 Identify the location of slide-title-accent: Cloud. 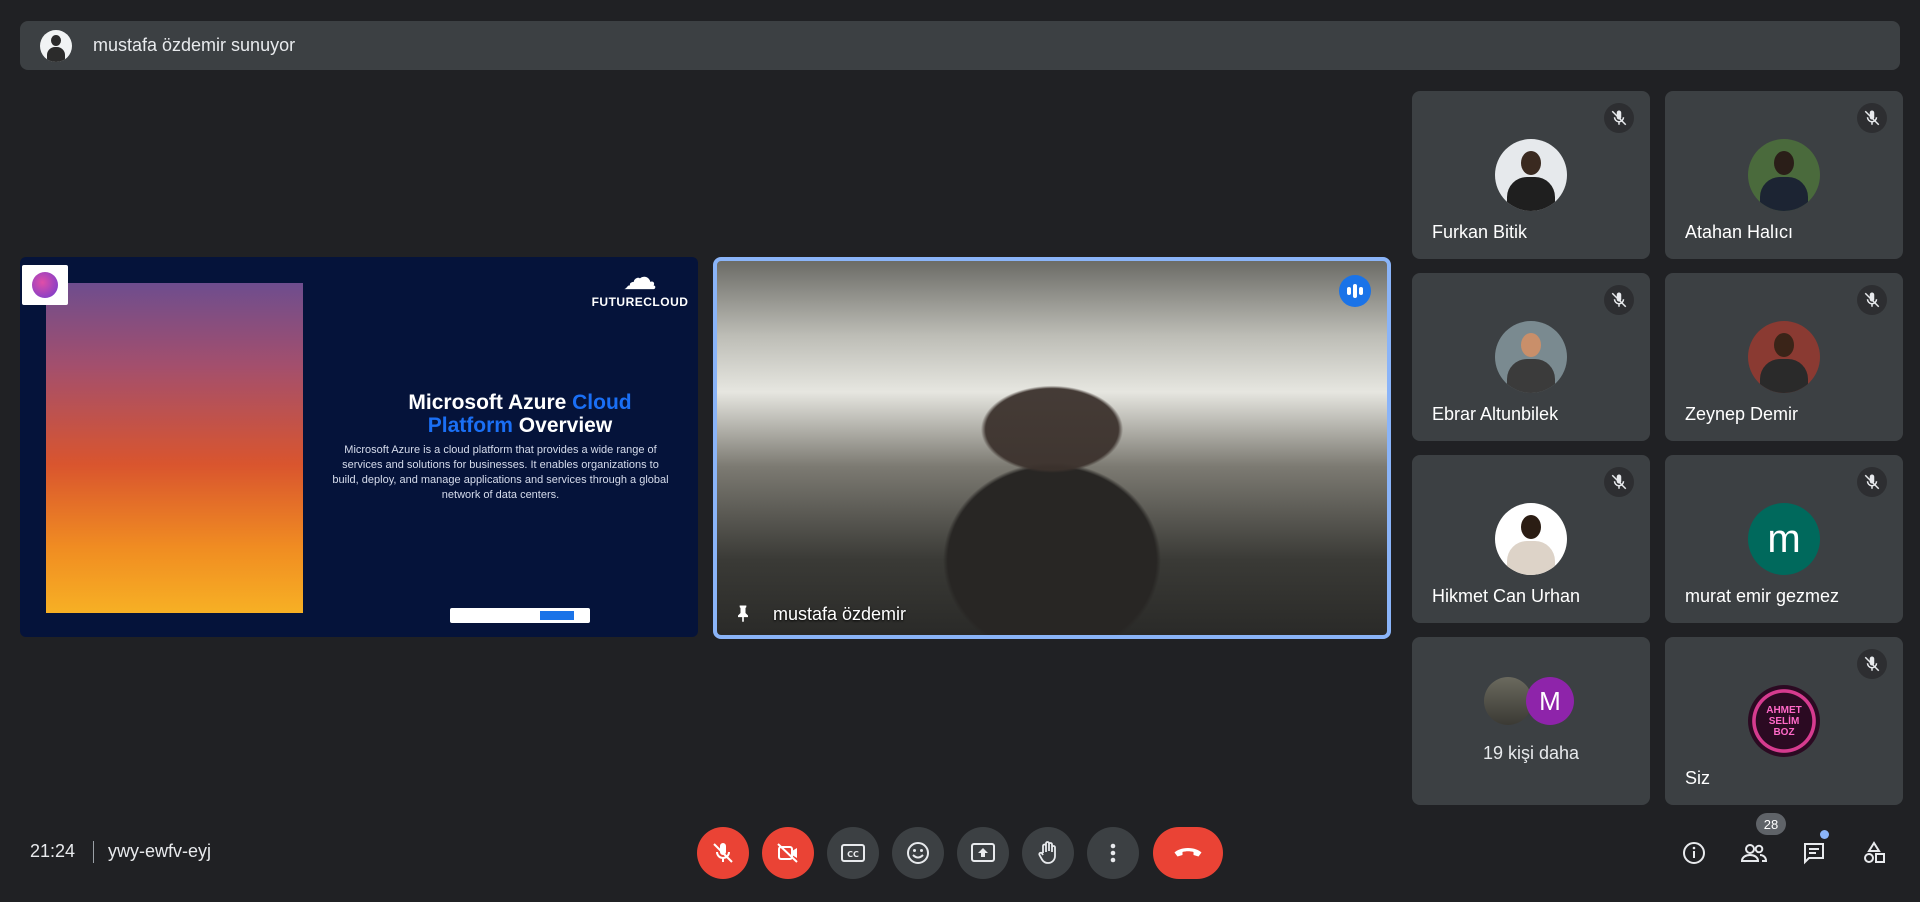
(602, 402).